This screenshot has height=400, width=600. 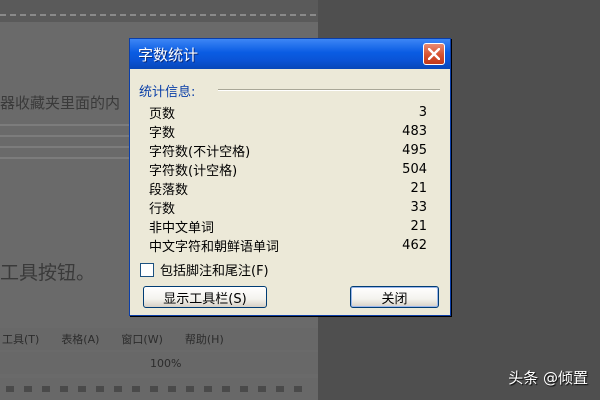 I want to click on background-heading-1: 器收藏夹里面的内, so click(x=60, y=103).